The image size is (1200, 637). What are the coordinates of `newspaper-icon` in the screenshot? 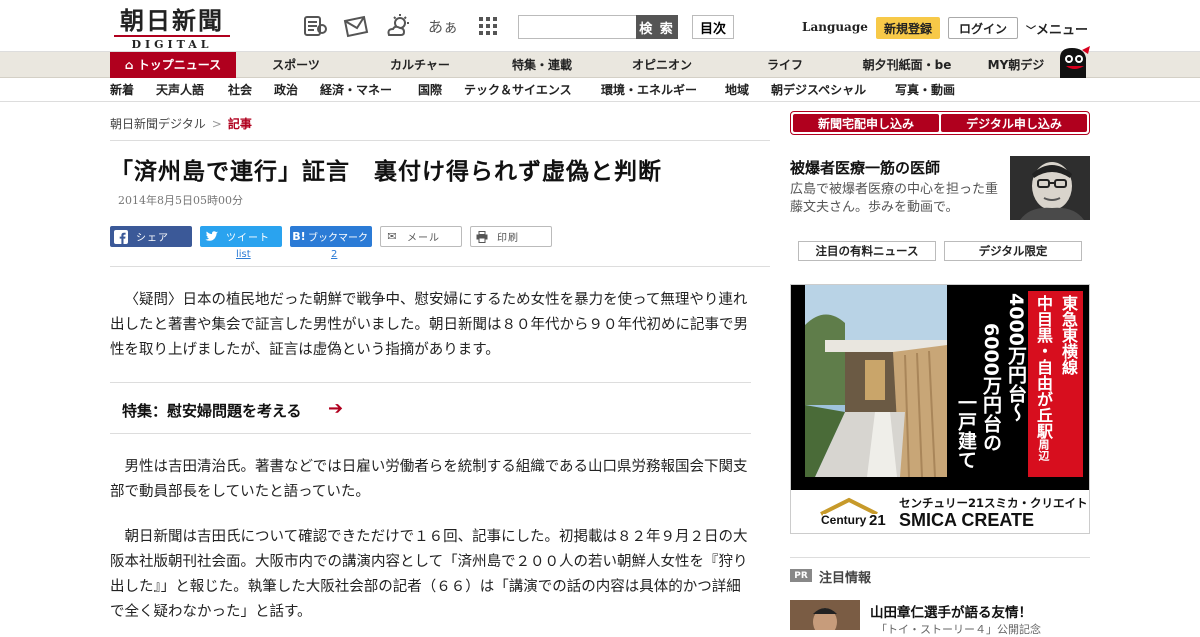 It's located at (315, 26).